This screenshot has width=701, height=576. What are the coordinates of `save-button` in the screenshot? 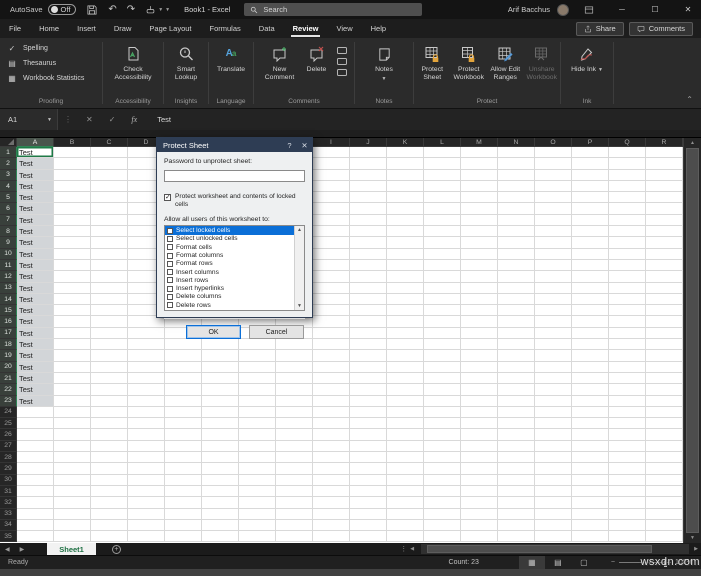 It's located at (92, 10).